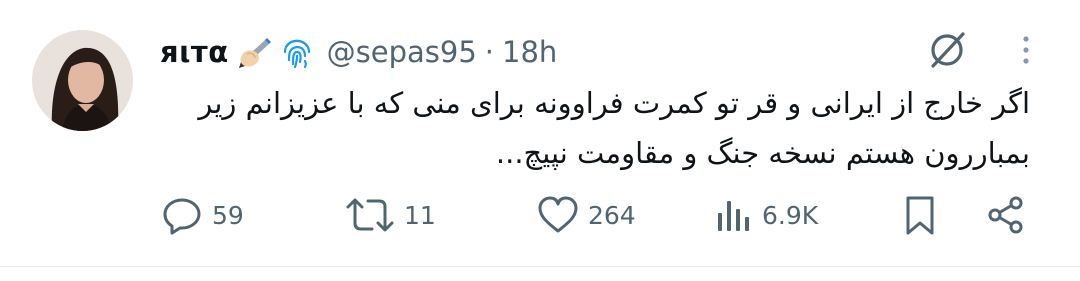  I want to click on repost-count: 11, so click(420, 215).